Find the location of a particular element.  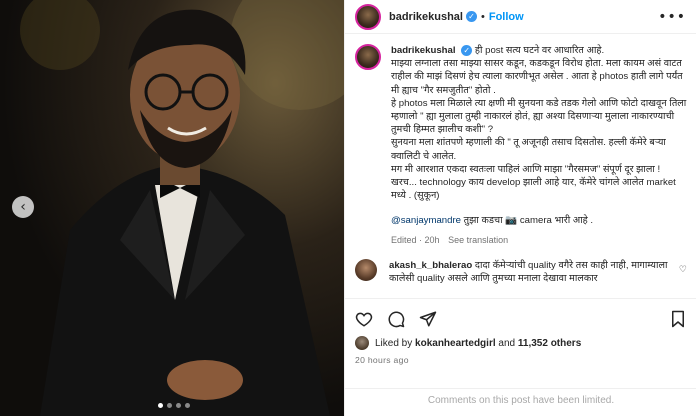

see-translation-link: See translation is located at coordinates (478, 240).